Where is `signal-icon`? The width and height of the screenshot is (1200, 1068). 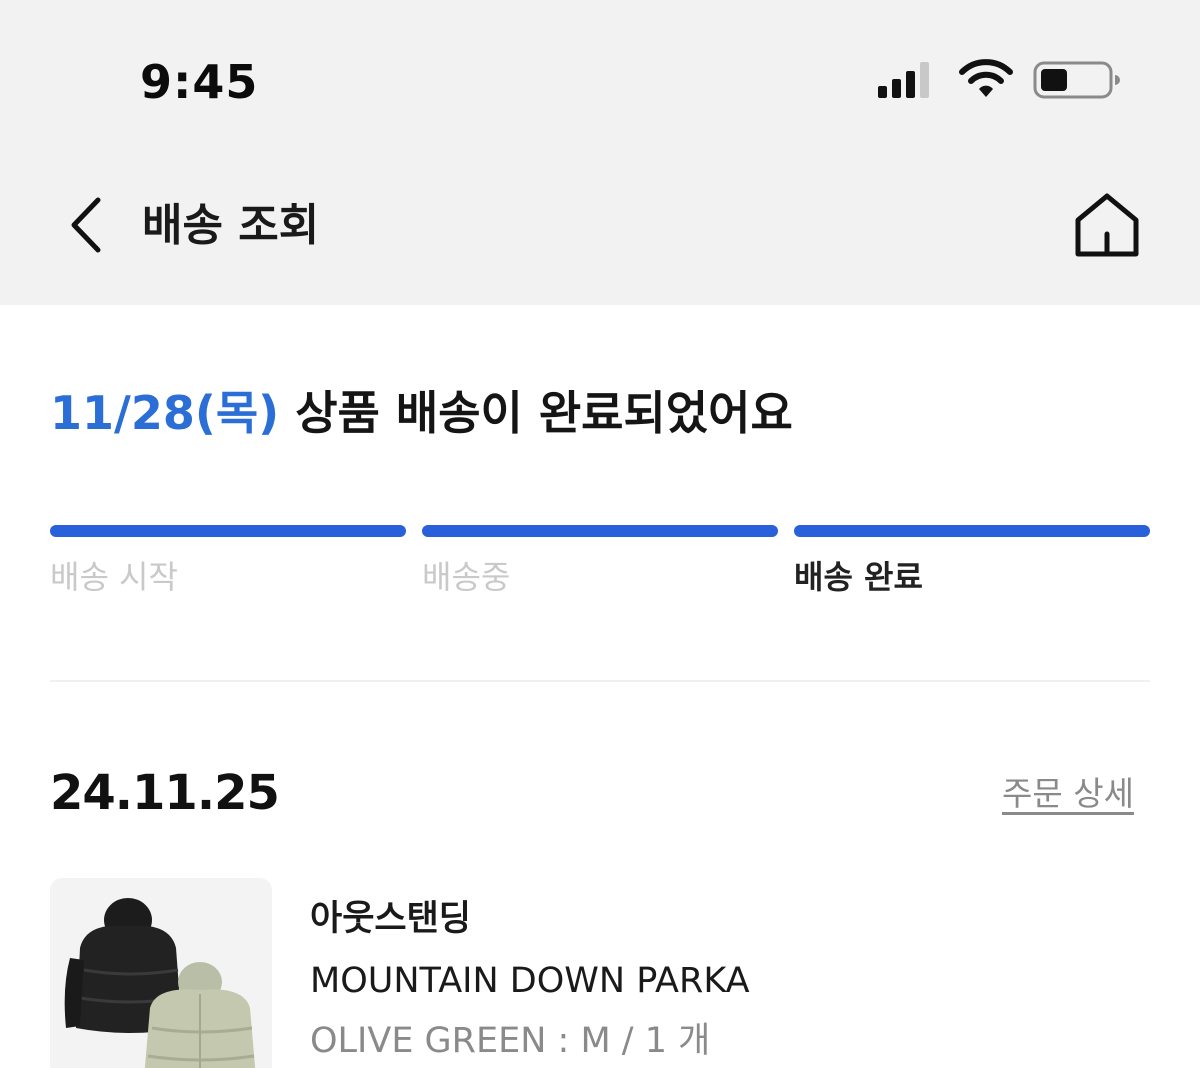
signal-icon is located at coordinates (903, 80).